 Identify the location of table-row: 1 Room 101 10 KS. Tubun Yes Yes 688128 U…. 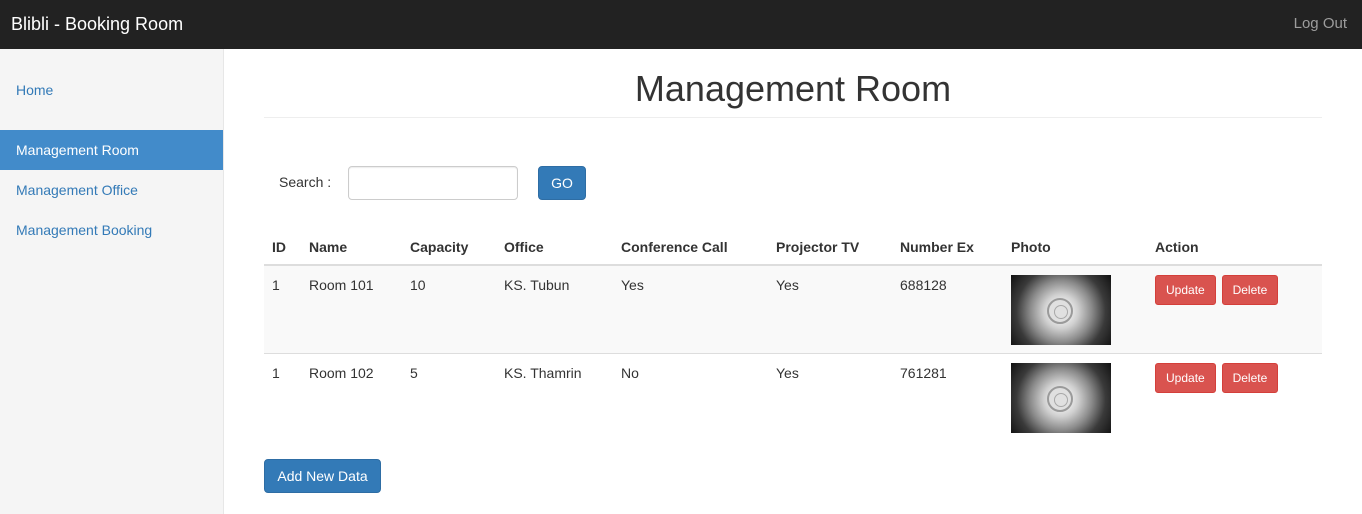
(793, 309).